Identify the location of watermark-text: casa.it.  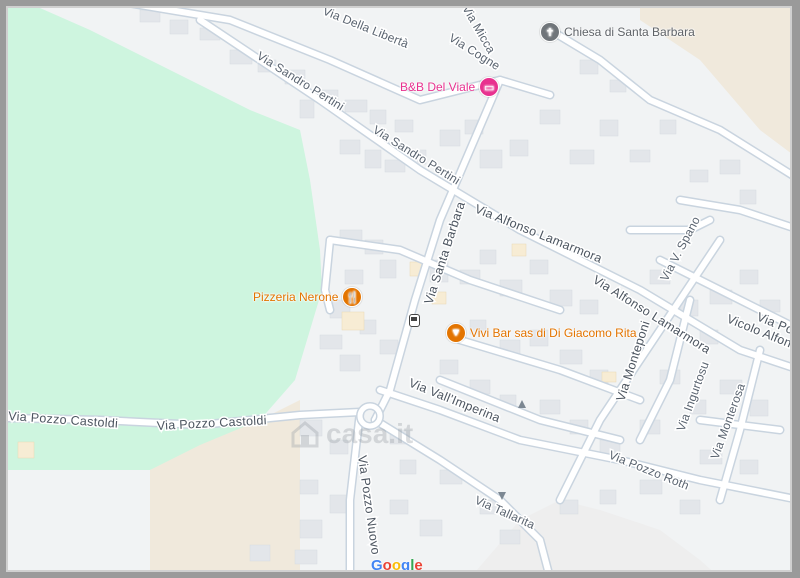
(370, 433).